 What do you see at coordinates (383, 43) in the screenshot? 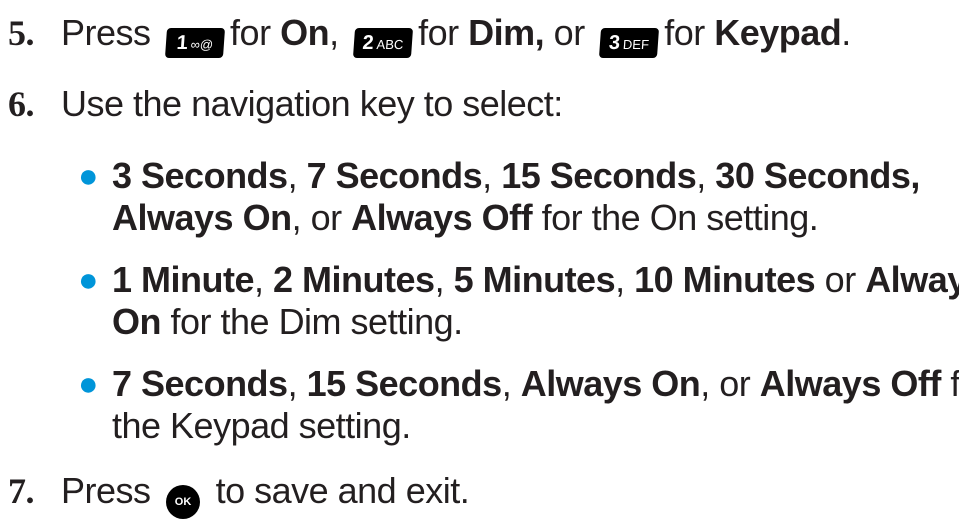
I see `key-2-icon: 2 ABC` at bounding box center [383, 43].